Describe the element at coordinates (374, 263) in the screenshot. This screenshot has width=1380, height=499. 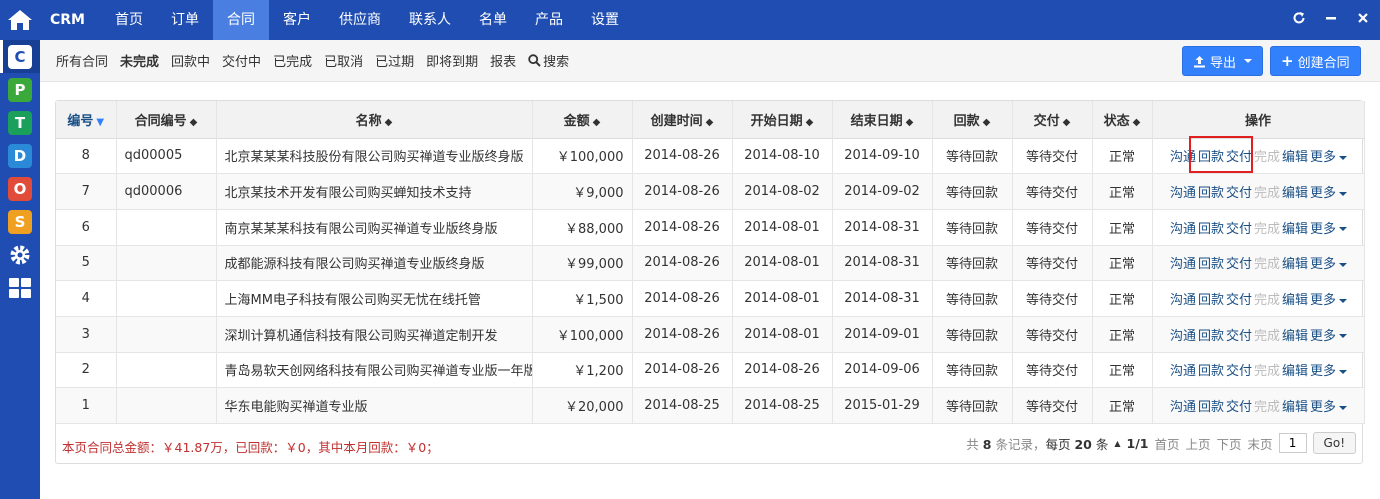
I see `cell-name: 成都能源科技有限公司购买禅道专业版终身版` at that location.